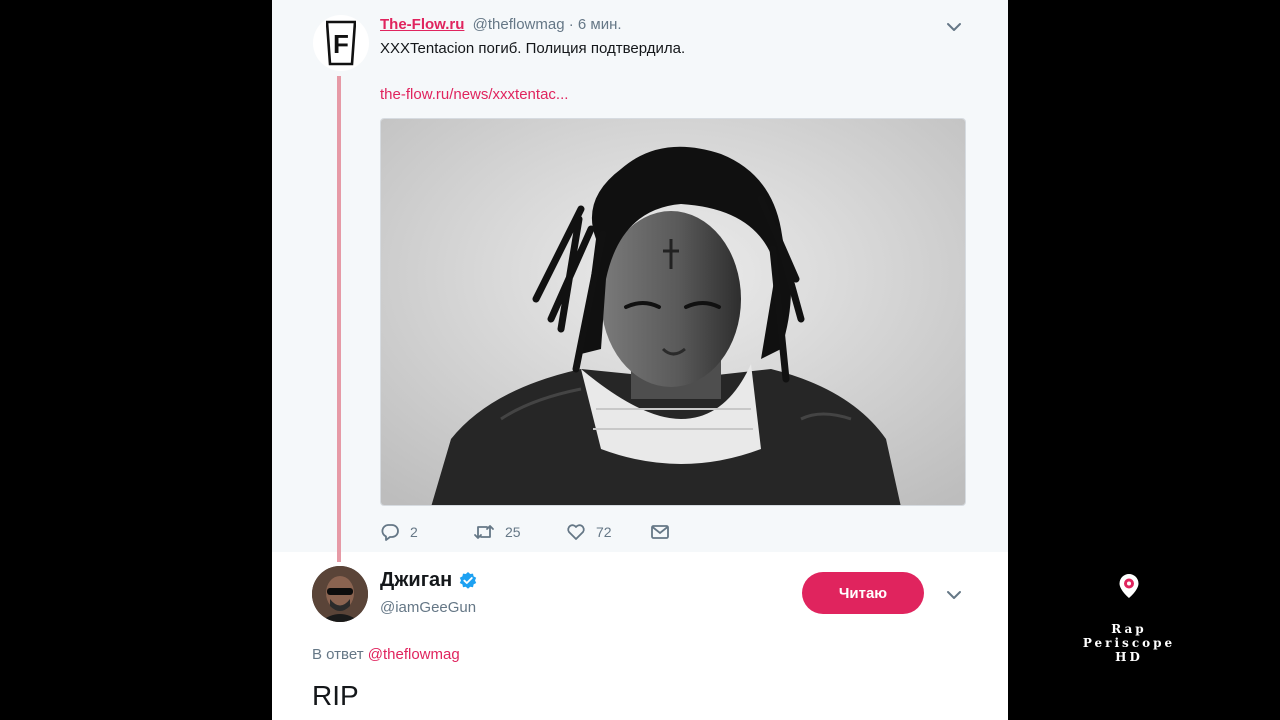 The image size is (1280, 720). What do you see at coordinates (414, 532) in the screenshot?
I see `reply-count: 2` at bounding box center [414, 532].